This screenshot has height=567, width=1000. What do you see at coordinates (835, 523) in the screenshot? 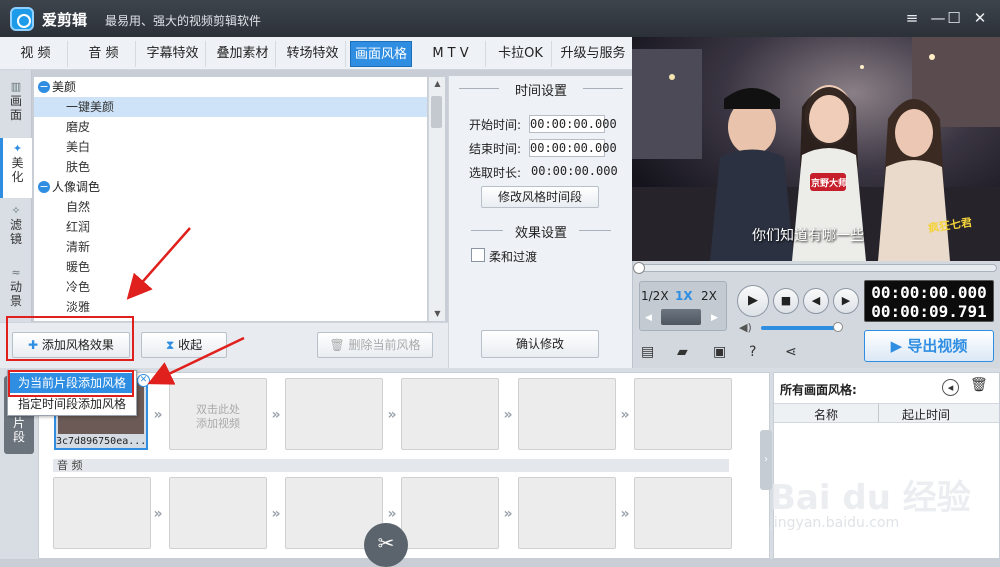
I see `watermark-url: jingyan.baidu.com` at bounding box center [835, 523].